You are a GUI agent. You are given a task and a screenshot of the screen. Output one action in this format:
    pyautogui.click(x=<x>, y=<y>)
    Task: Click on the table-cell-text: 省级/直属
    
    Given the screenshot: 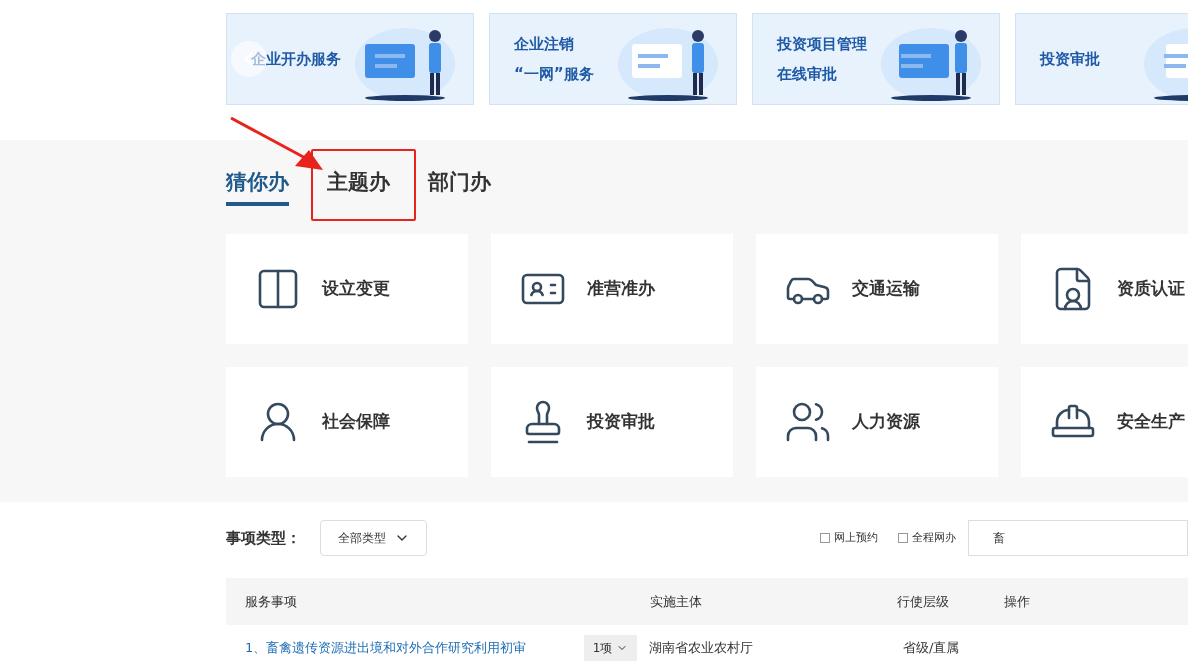 What is the action you would take?
    pyautogui.click(x=931, y=648)
    